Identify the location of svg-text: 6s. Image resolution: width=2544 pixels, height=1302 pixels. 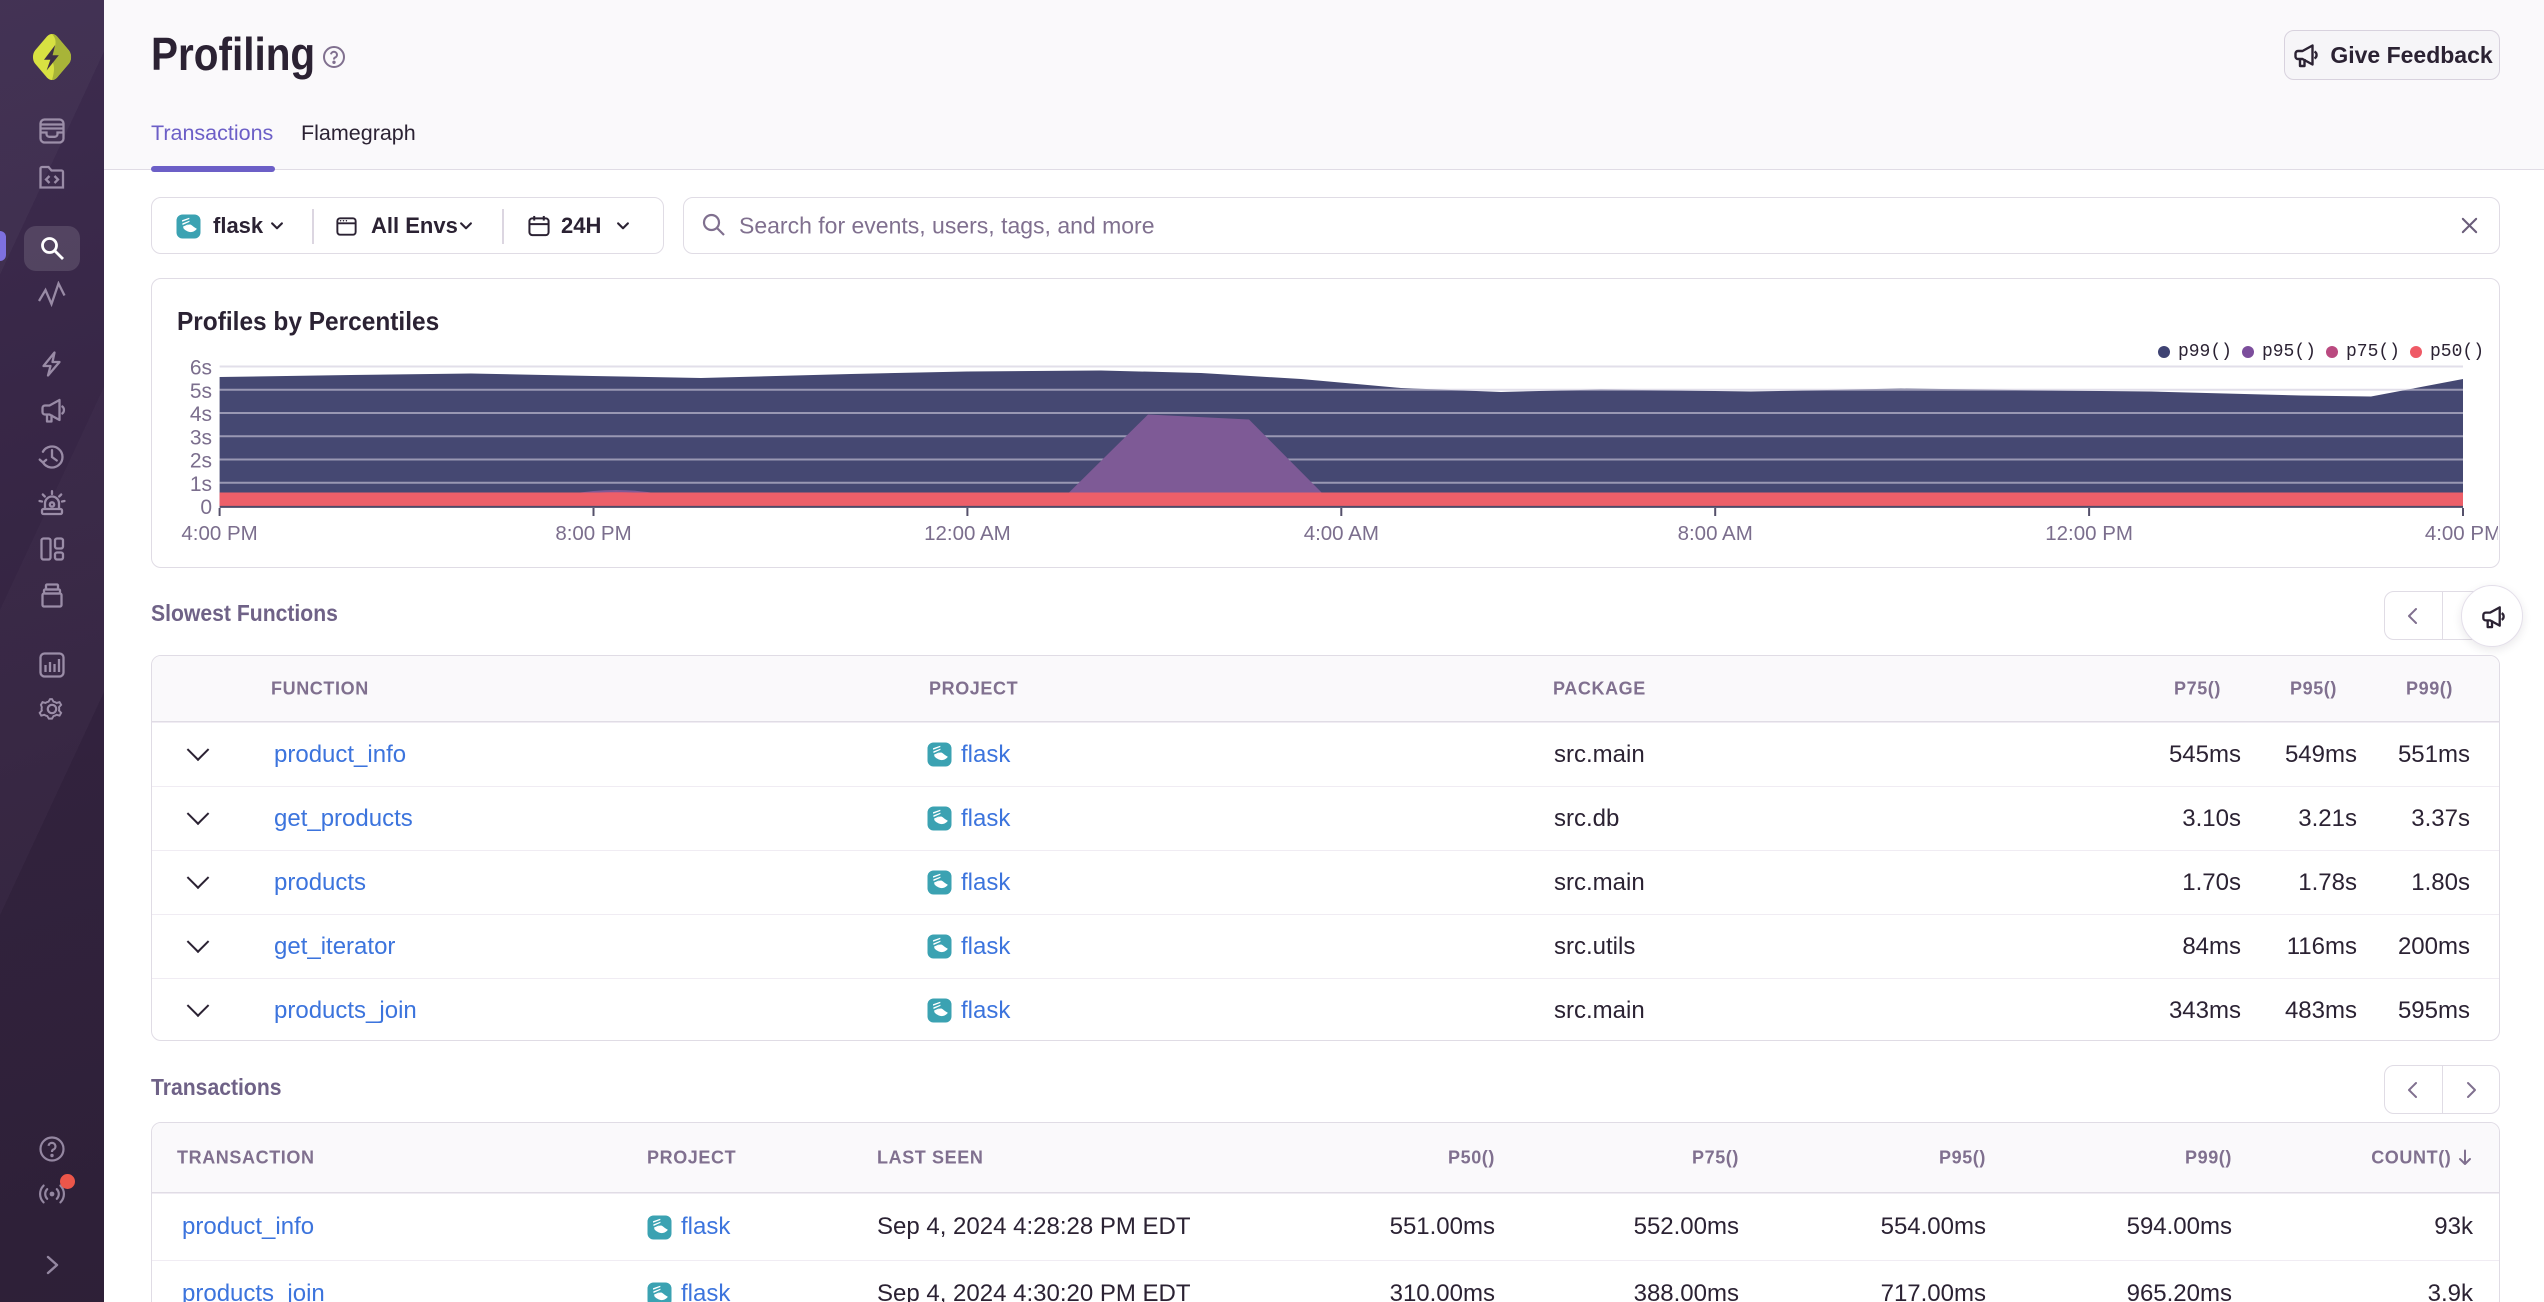
(201, 368).